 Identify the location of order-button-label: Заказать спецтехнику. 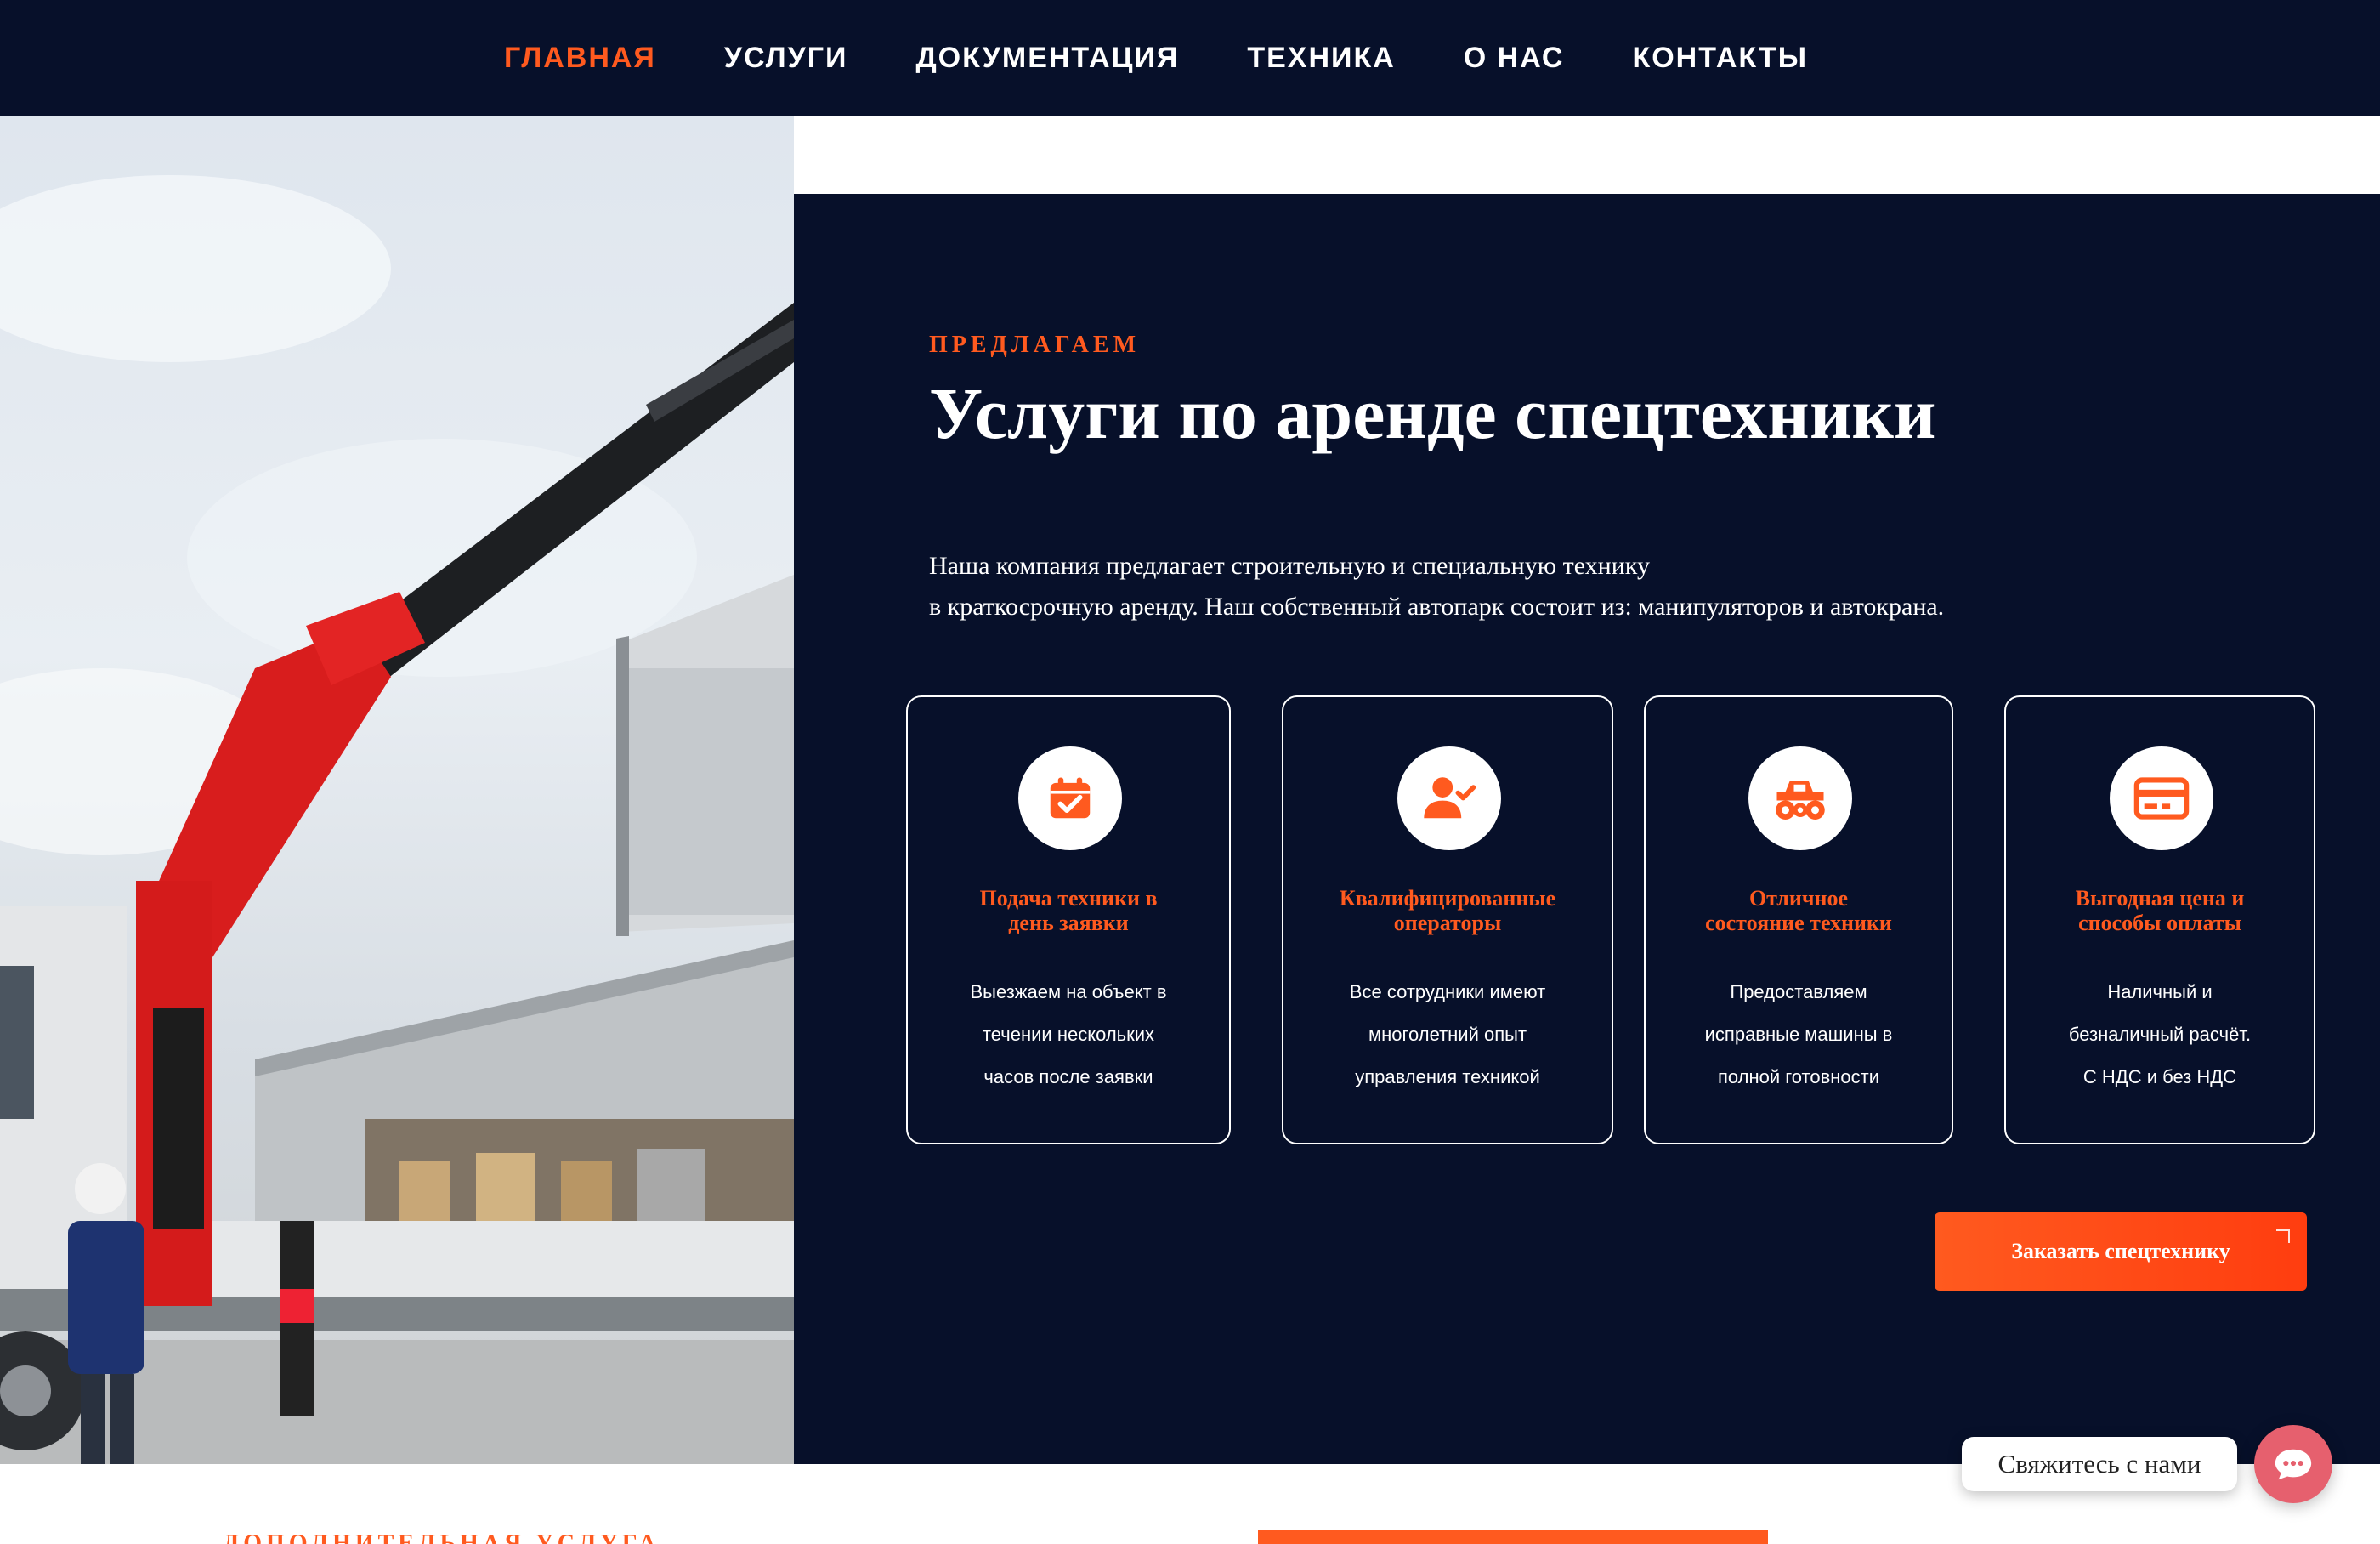
(2120, 1251).